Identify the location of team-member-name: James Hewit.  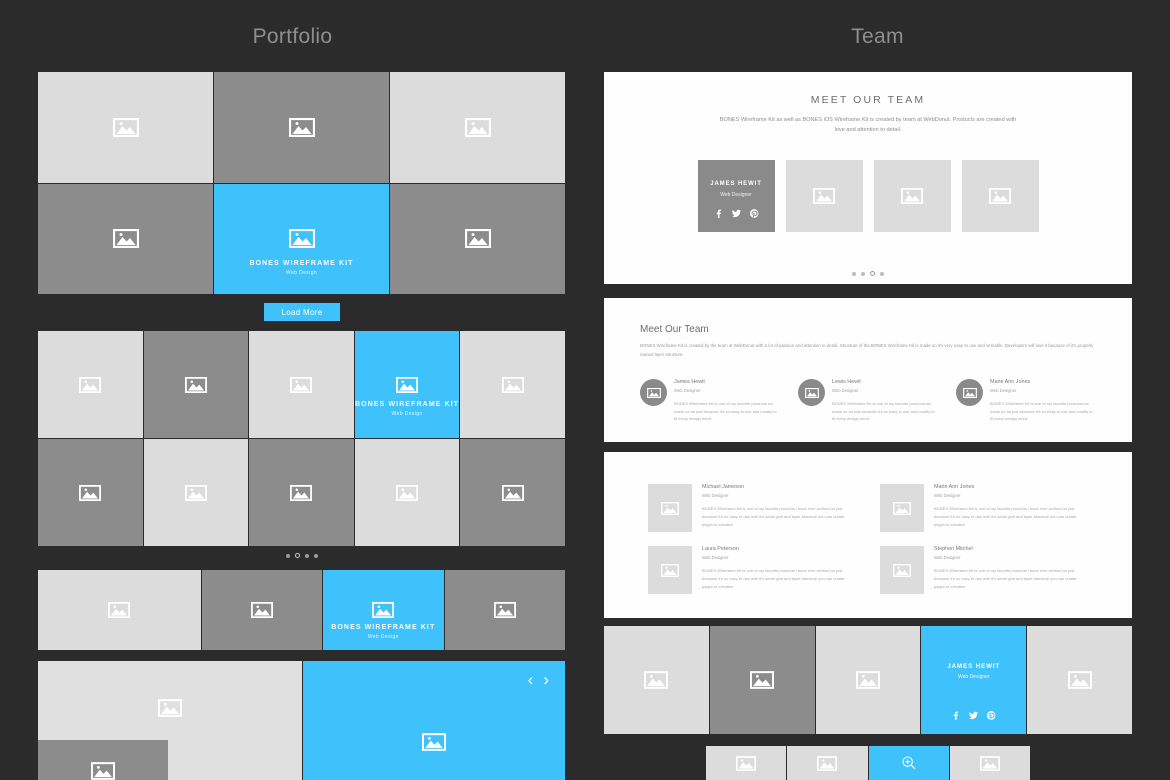
(689, 382).